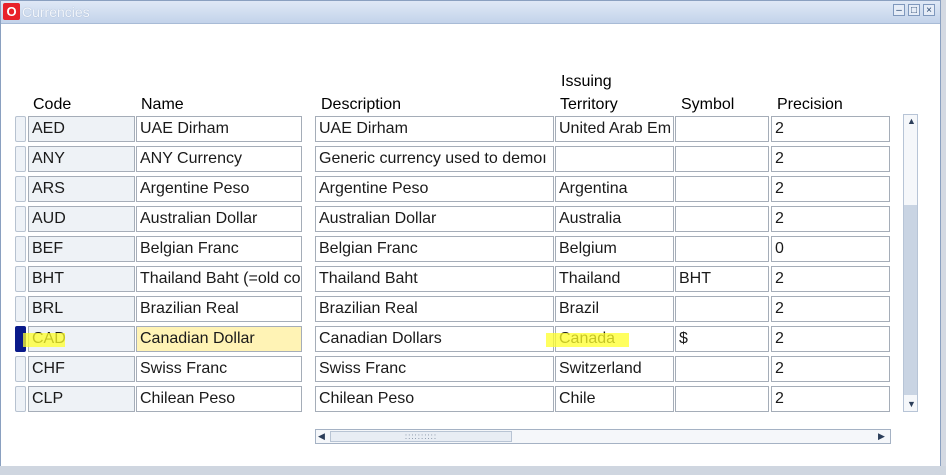 This screenshot has height=475, width=946. Describe the element at coordinates (361, 104) in the screenshot. I see `column-header-description: Description` at that location.